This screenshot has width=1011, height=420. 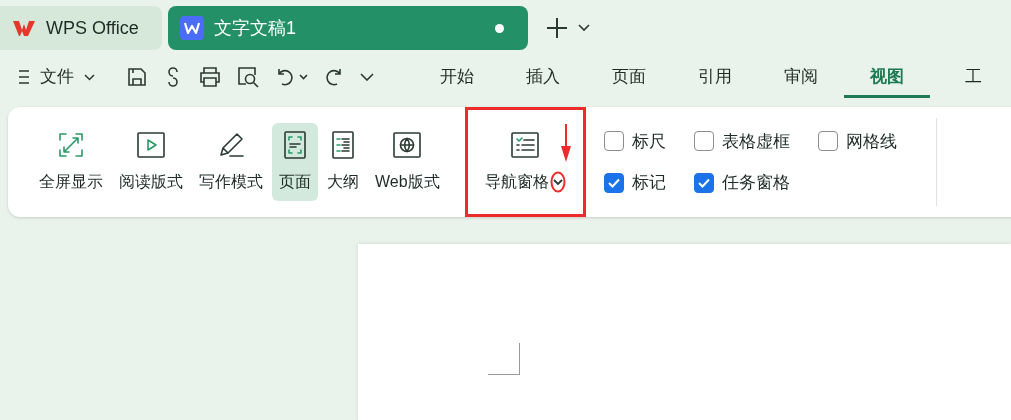 What do you see at coordinates (543, 77) in the screenshot?
I see `ribbon-tab: 插入` at bounding box center [543, 77].